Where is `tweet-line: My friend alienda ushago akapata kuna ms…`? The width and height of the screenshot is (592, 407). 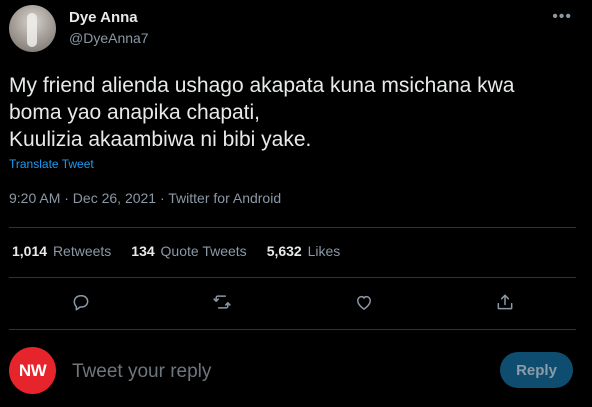 tweet-line: My friend alienda ushago akapata kuna ms… is located at coordinates (262, 85).